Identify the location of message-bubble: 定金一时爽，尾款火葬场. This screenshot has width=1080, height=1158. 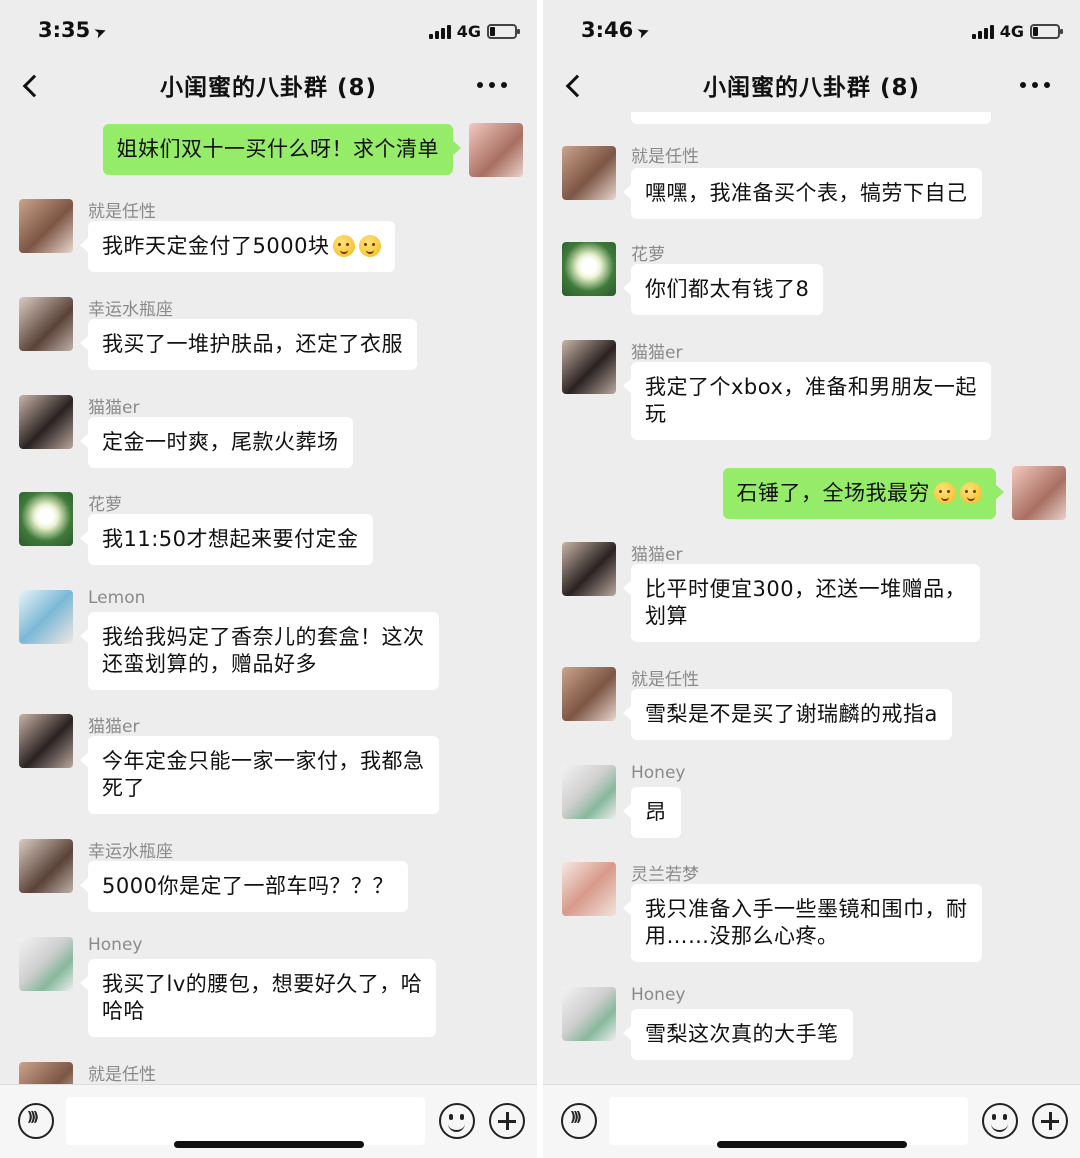
(216, 442).